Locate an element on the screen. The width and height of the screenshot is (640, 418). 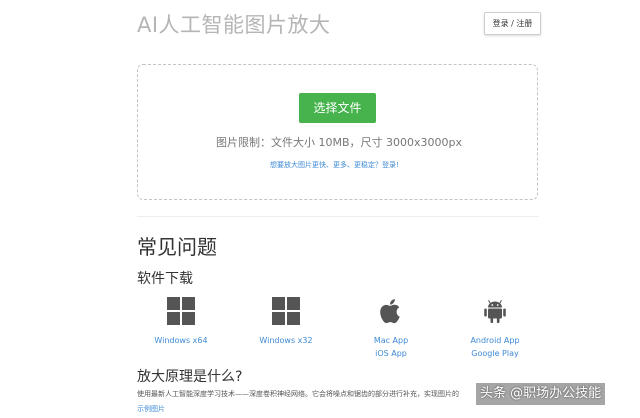
download-mac-ios: Mac App iOS App is located at coordinates (391, 328).